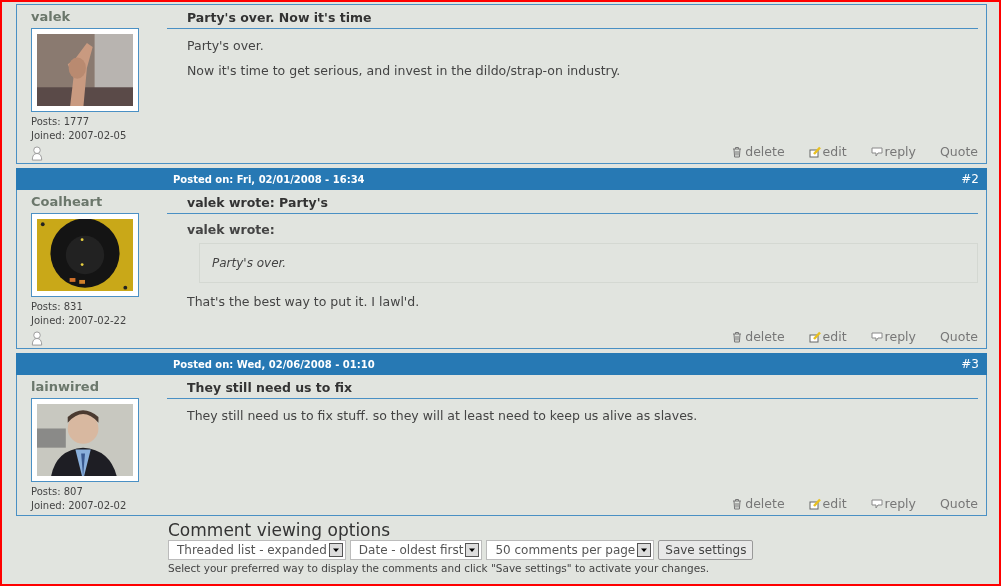  What do you see at coordinates (67, 201) in the screenshot?
I see `author-name: Coalheart` at bounding box center [67, 201].